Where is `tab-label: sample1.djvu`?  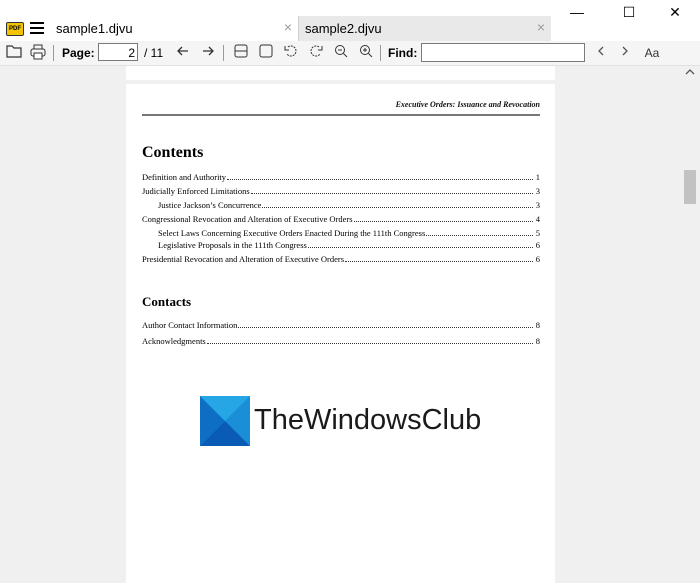 tab-label: sample1.djvu is located at coordinates (94, 28).